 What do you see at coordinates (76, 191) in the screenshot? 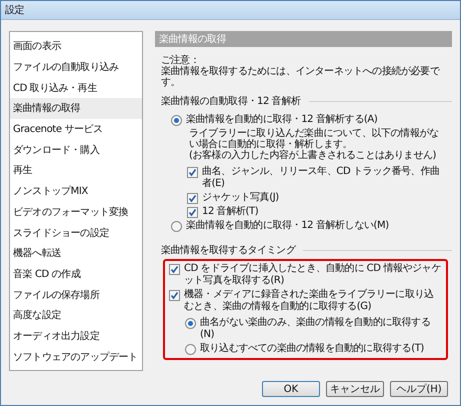
I see `category-item: ノンストップMIX` at bounding box center [76, 191].